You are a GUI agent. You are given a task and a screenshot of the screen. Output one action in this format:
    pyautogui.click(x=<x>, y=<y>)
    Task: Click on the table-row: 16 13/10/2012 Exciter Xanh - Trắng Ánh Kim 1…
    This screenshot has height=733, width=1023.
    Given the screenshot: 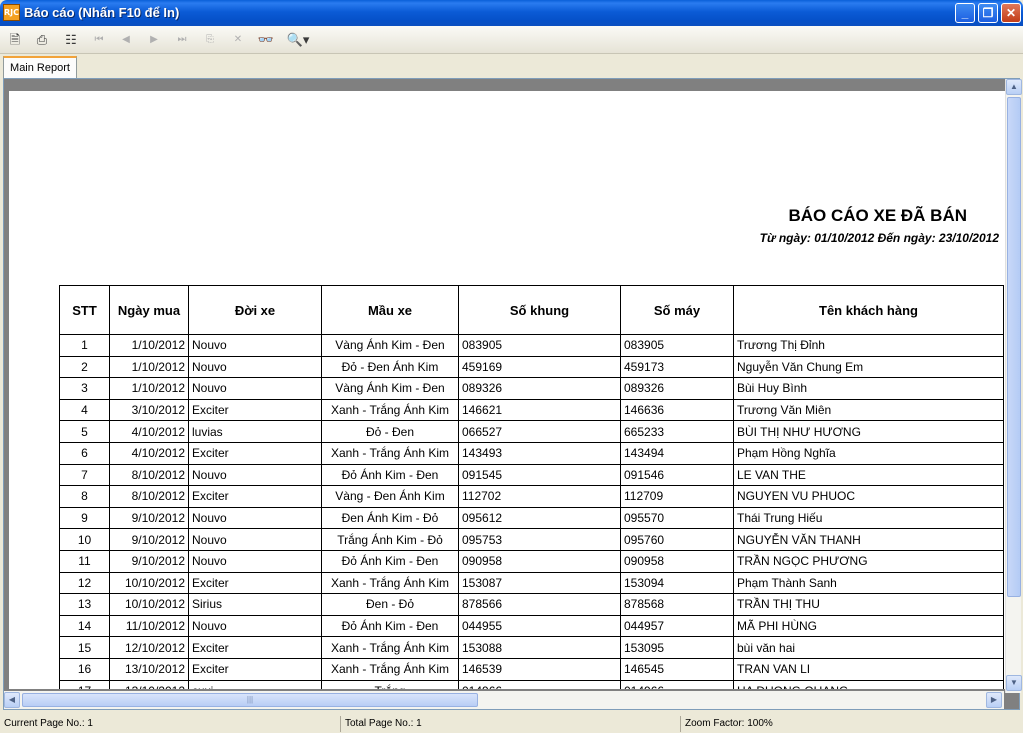 What is the action you would take?
    pyautogui.click(x=531, y=669)
    